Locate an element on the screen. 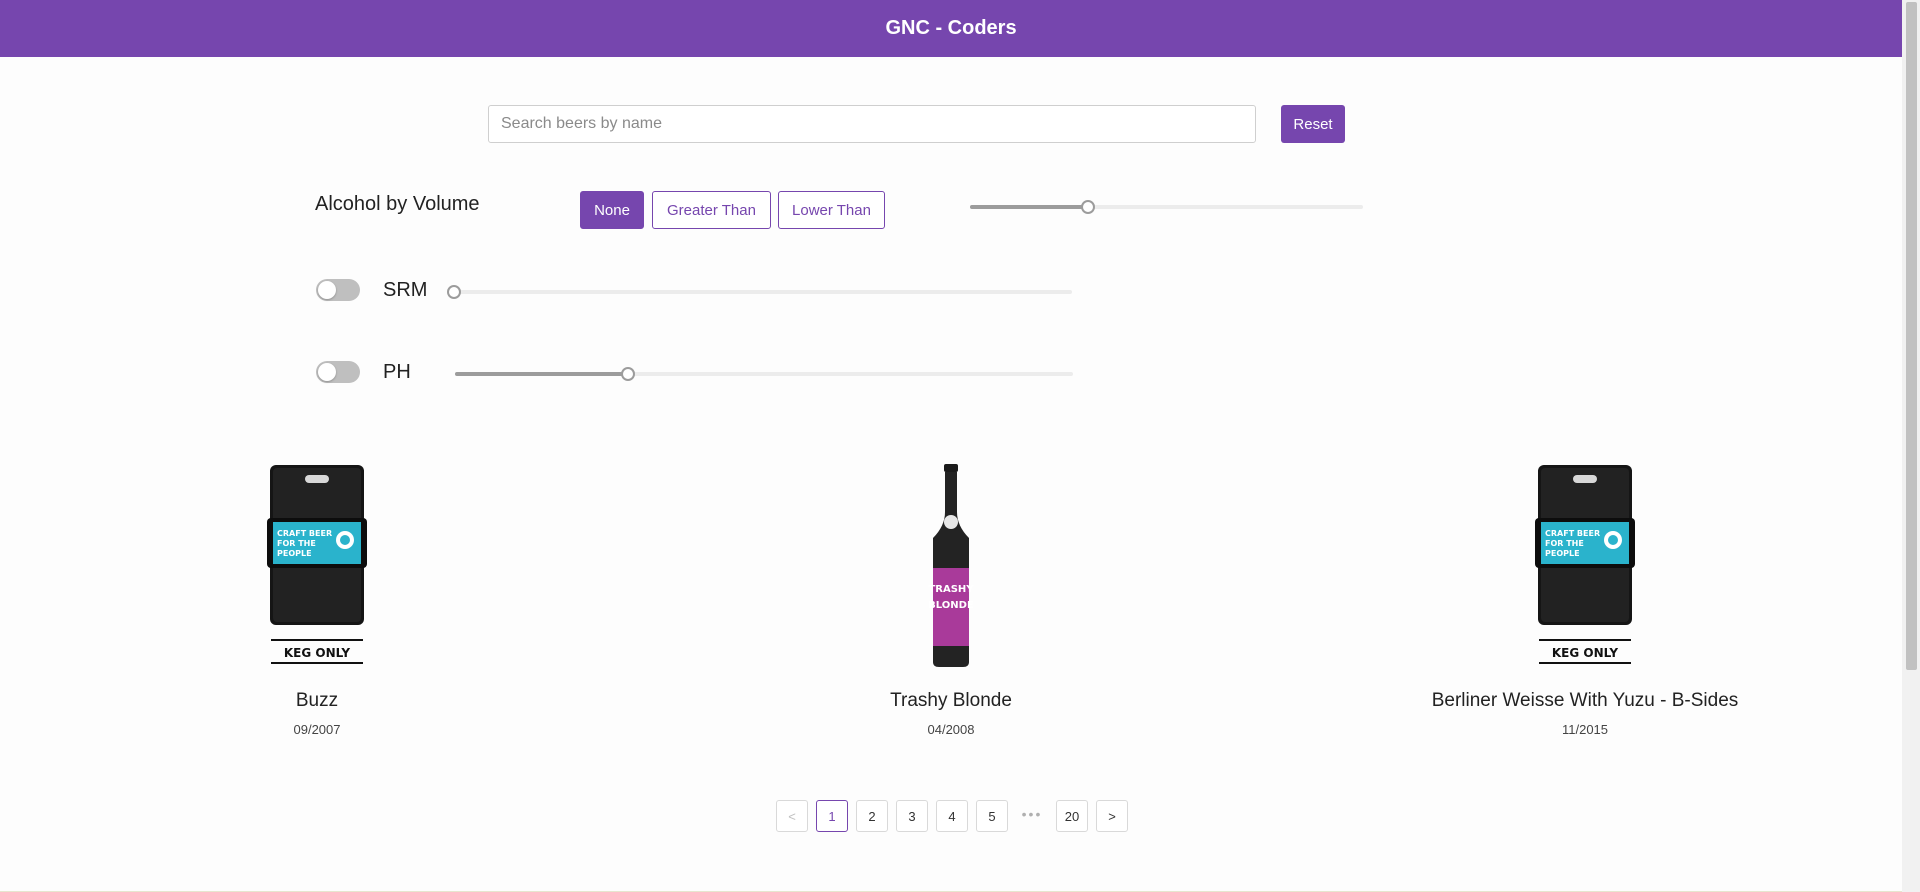 This screenshot has width=1920, height=892. abv-slider-handle is located at coordinates (1087, 207).